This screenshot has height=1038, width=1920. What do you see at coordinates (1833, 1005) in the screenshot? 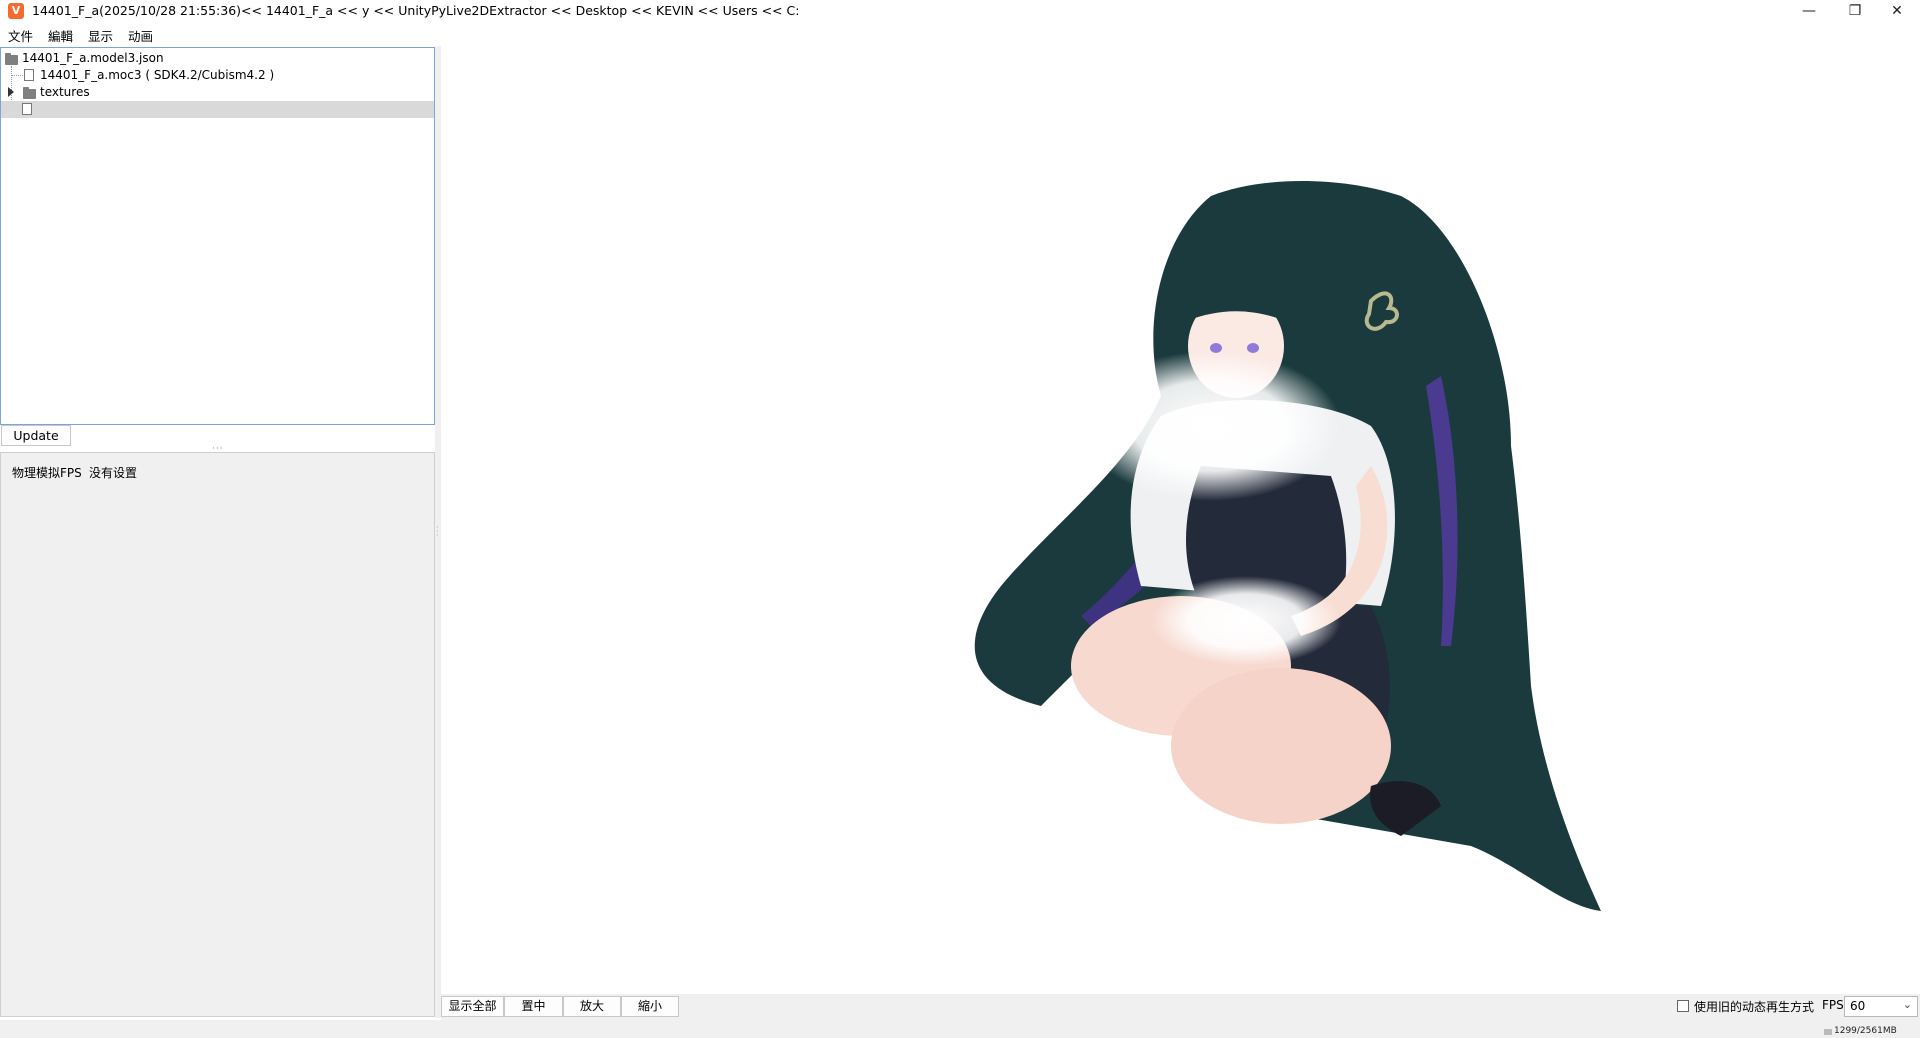
I see `fps-label: FPS` at bounding box center [1833, 1005].